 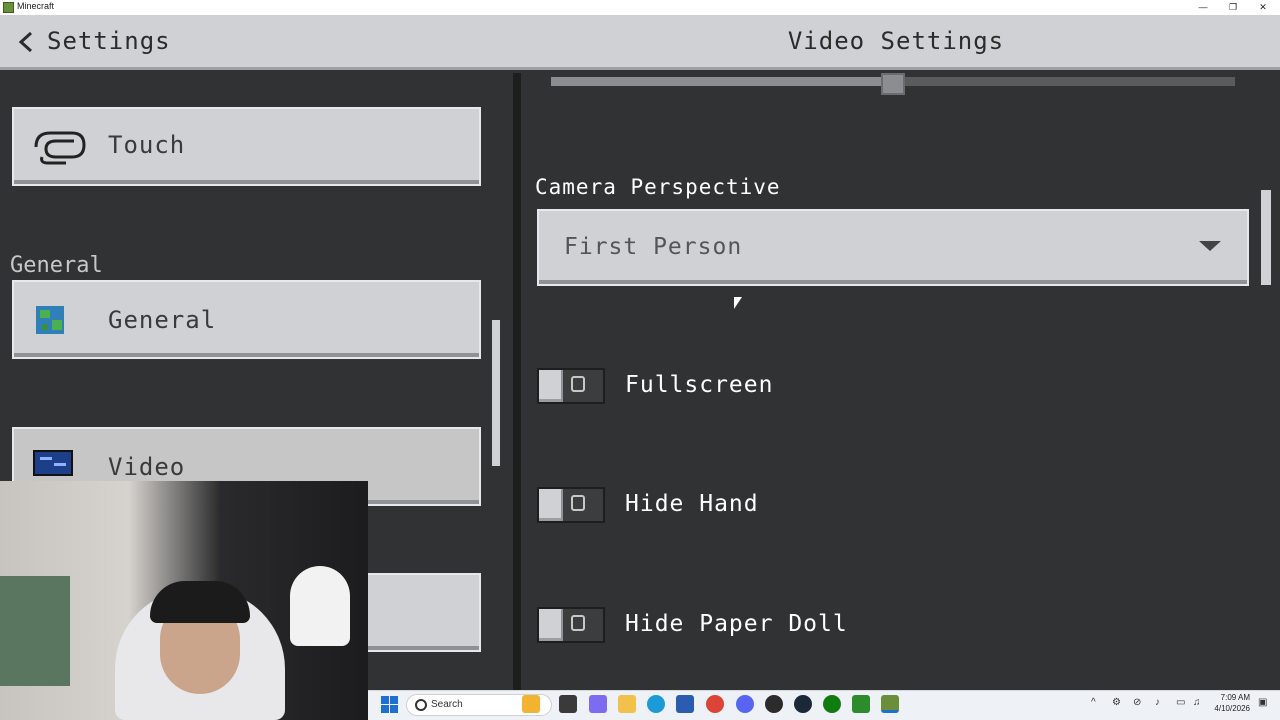 I want to click on chevron-down-icon, so click(x=1210, y=246).